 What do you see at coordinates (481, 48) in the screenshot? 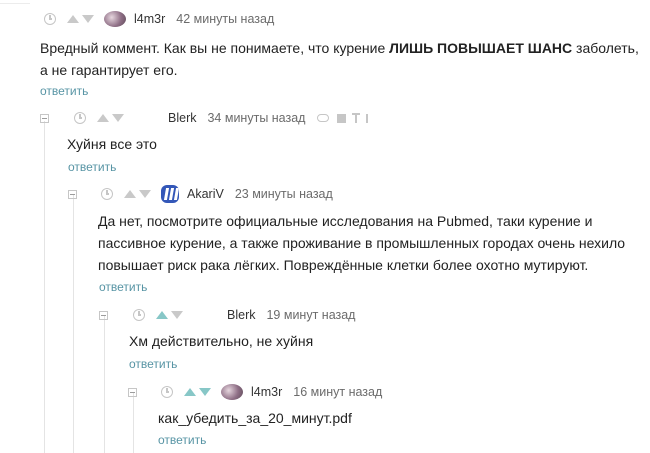
I see `comment-emphasis: ЛИШЬ ПОВЫШАЕТ ШАНС` at bounding box center [481, 48].